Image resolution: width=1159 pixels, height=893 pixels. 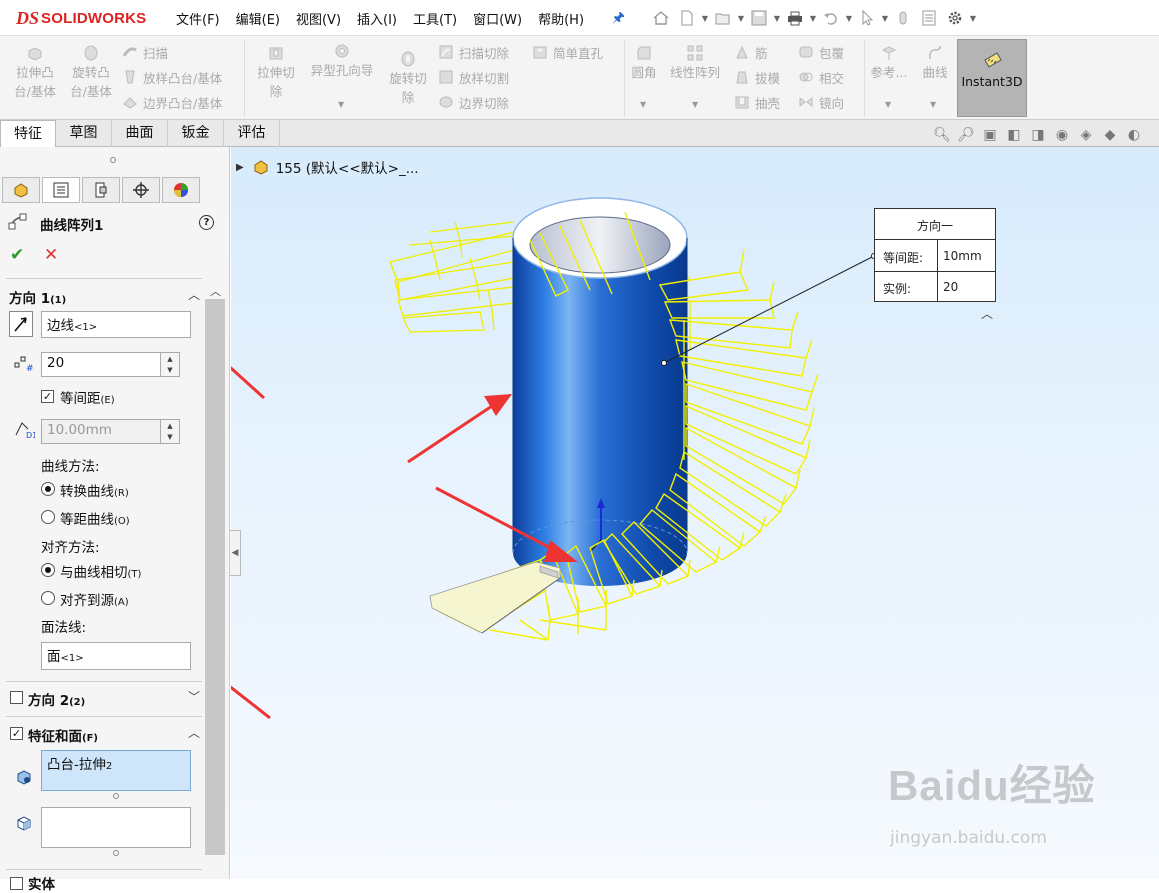 I want to click on revolve-boss-button: 旋转凸 台/基体, so click(x=91, y=72).